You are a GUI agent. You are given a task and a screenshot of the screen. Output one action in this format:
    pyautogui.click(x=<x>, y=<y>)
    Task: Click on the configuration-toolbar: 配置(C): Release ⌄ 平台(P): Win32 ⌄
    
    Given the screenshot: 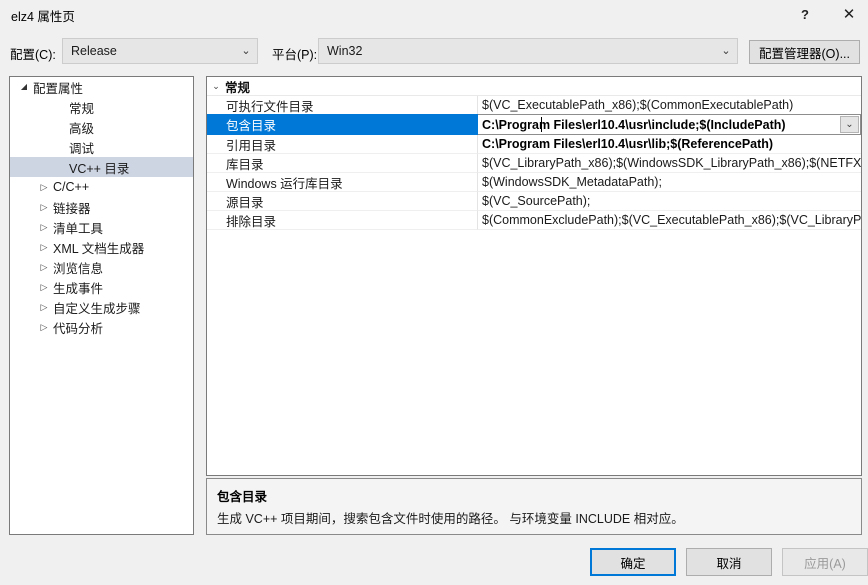 What is the action you would take?
    pyautogui.click(x=434, y=52)
    